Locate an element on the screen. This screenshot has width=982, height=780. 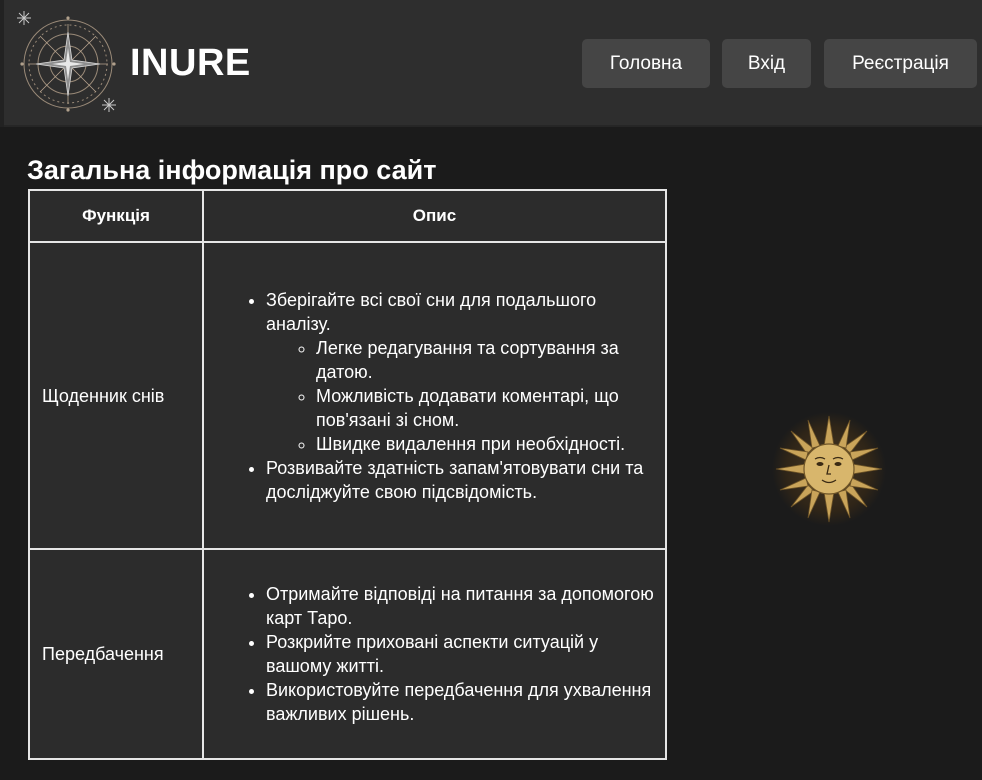
brand-name: INURE is located at coordinates (190, 63).